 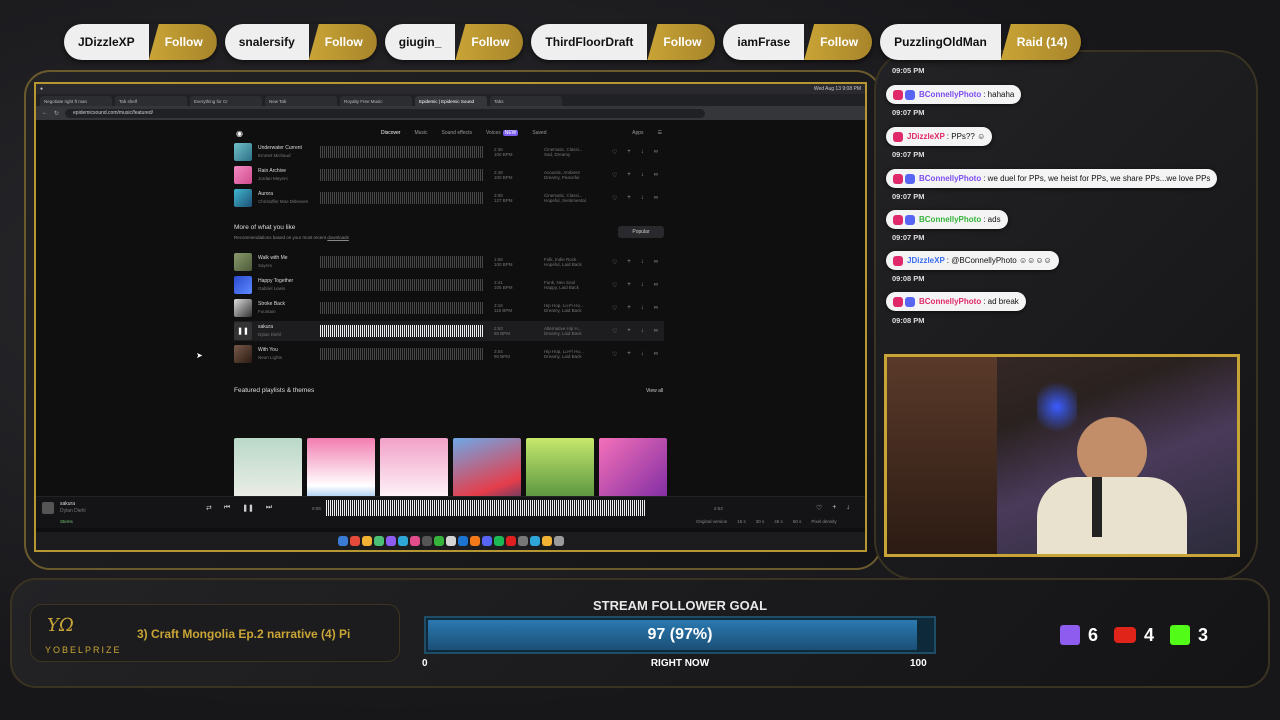 I want to click on menu-icon: ☰, so click(x=660, y=133).